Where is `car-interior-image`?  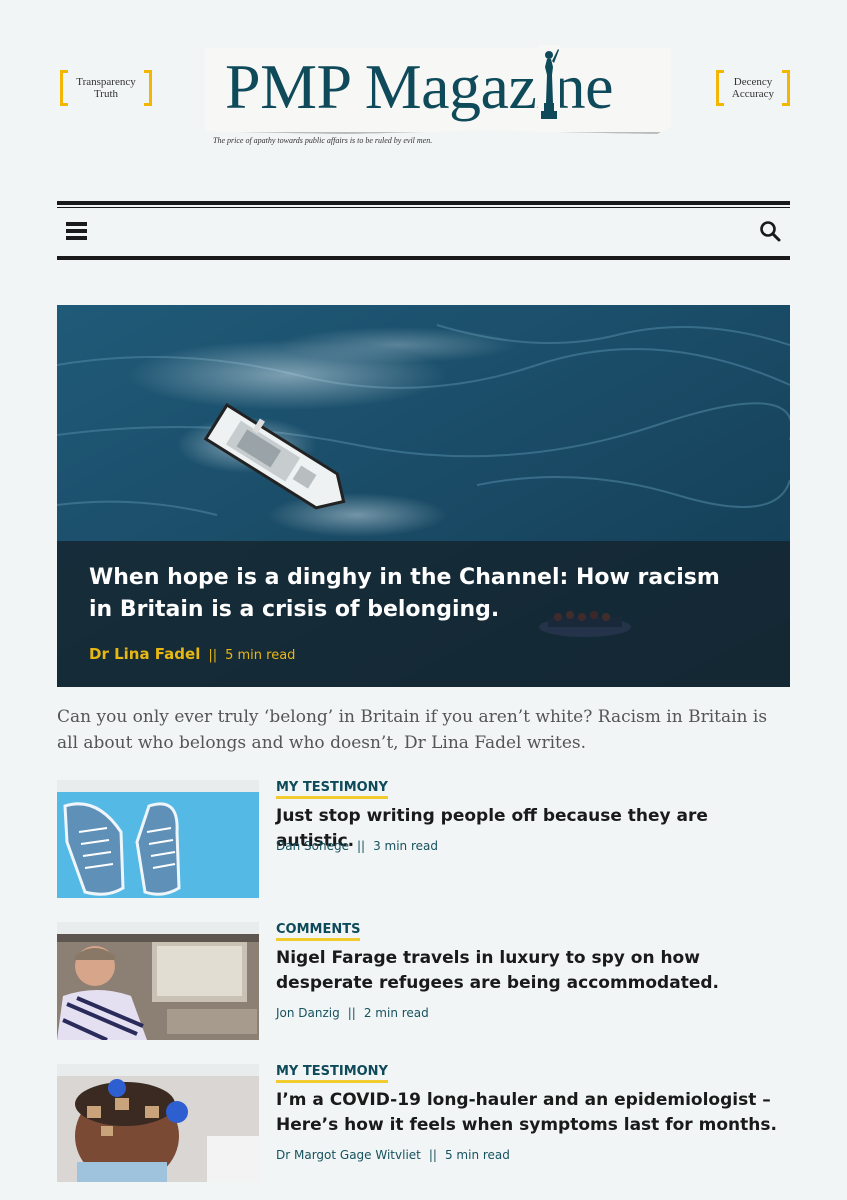
car-interior-image is located at coordinates (158, 987).